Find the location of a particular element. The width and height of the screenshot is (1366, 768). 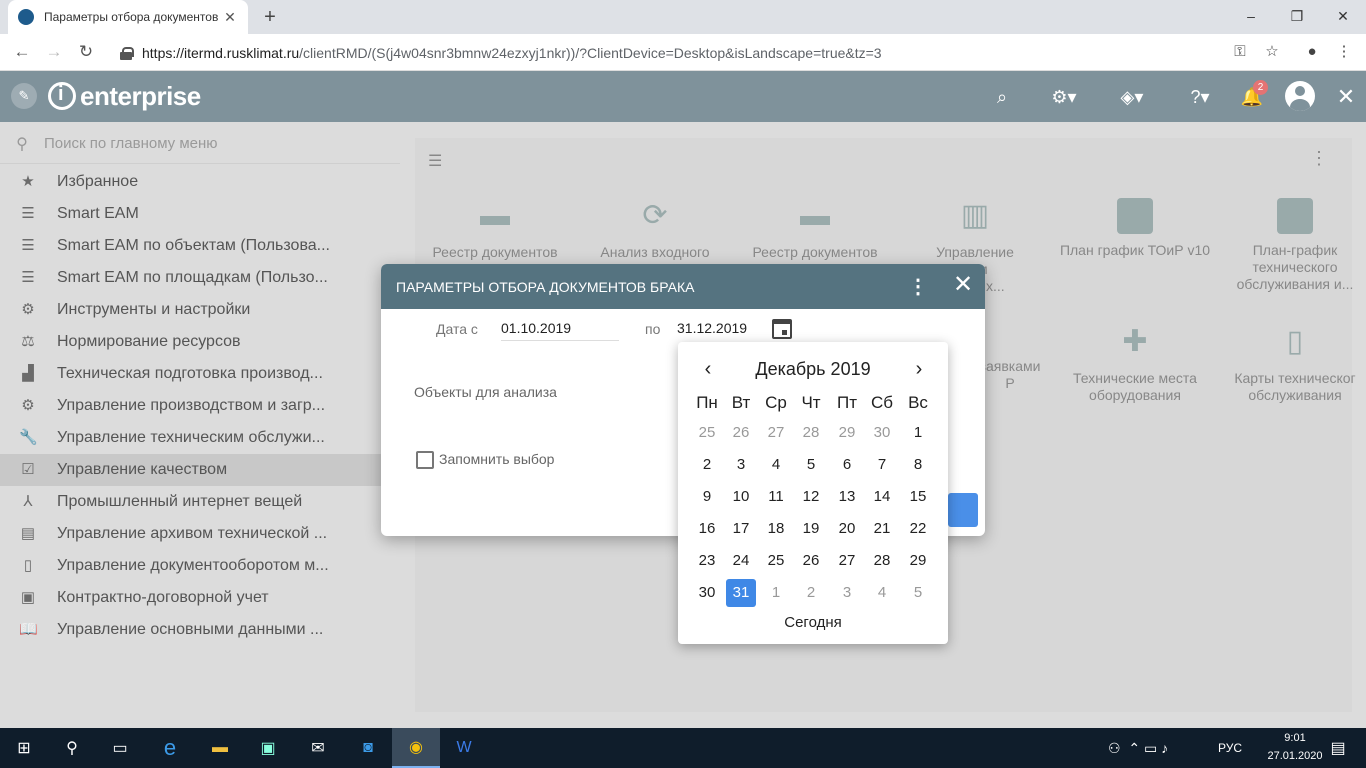

close-window-button: ✕ is located at coordinates (1343, 16).